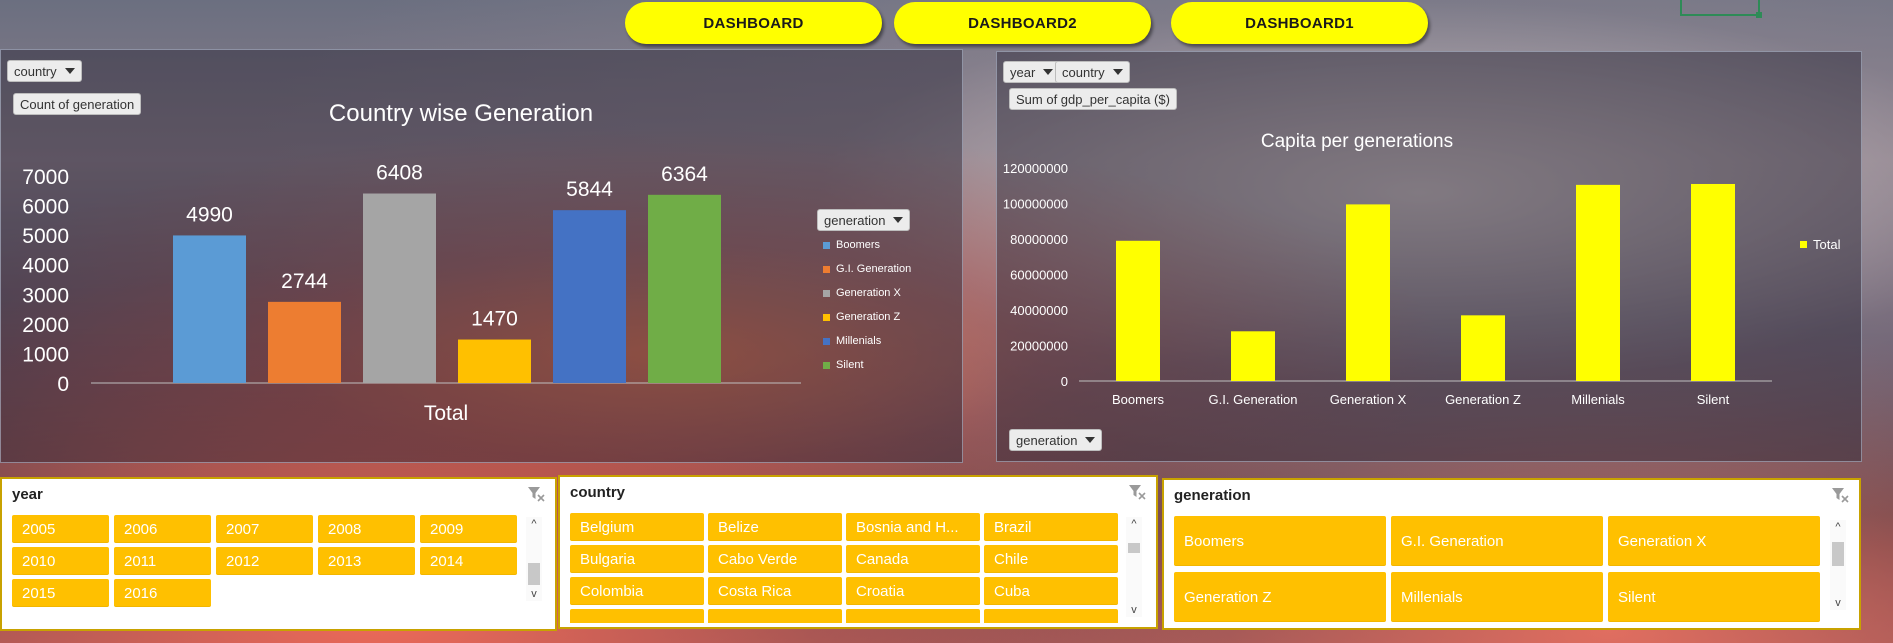 This screenshot has height=643, width=1893. What do you see at coordinates (1022, 23) in the screenshot?
I see `dashboard2-button: DASHBOARD2` at bounding box center [1022, 23].